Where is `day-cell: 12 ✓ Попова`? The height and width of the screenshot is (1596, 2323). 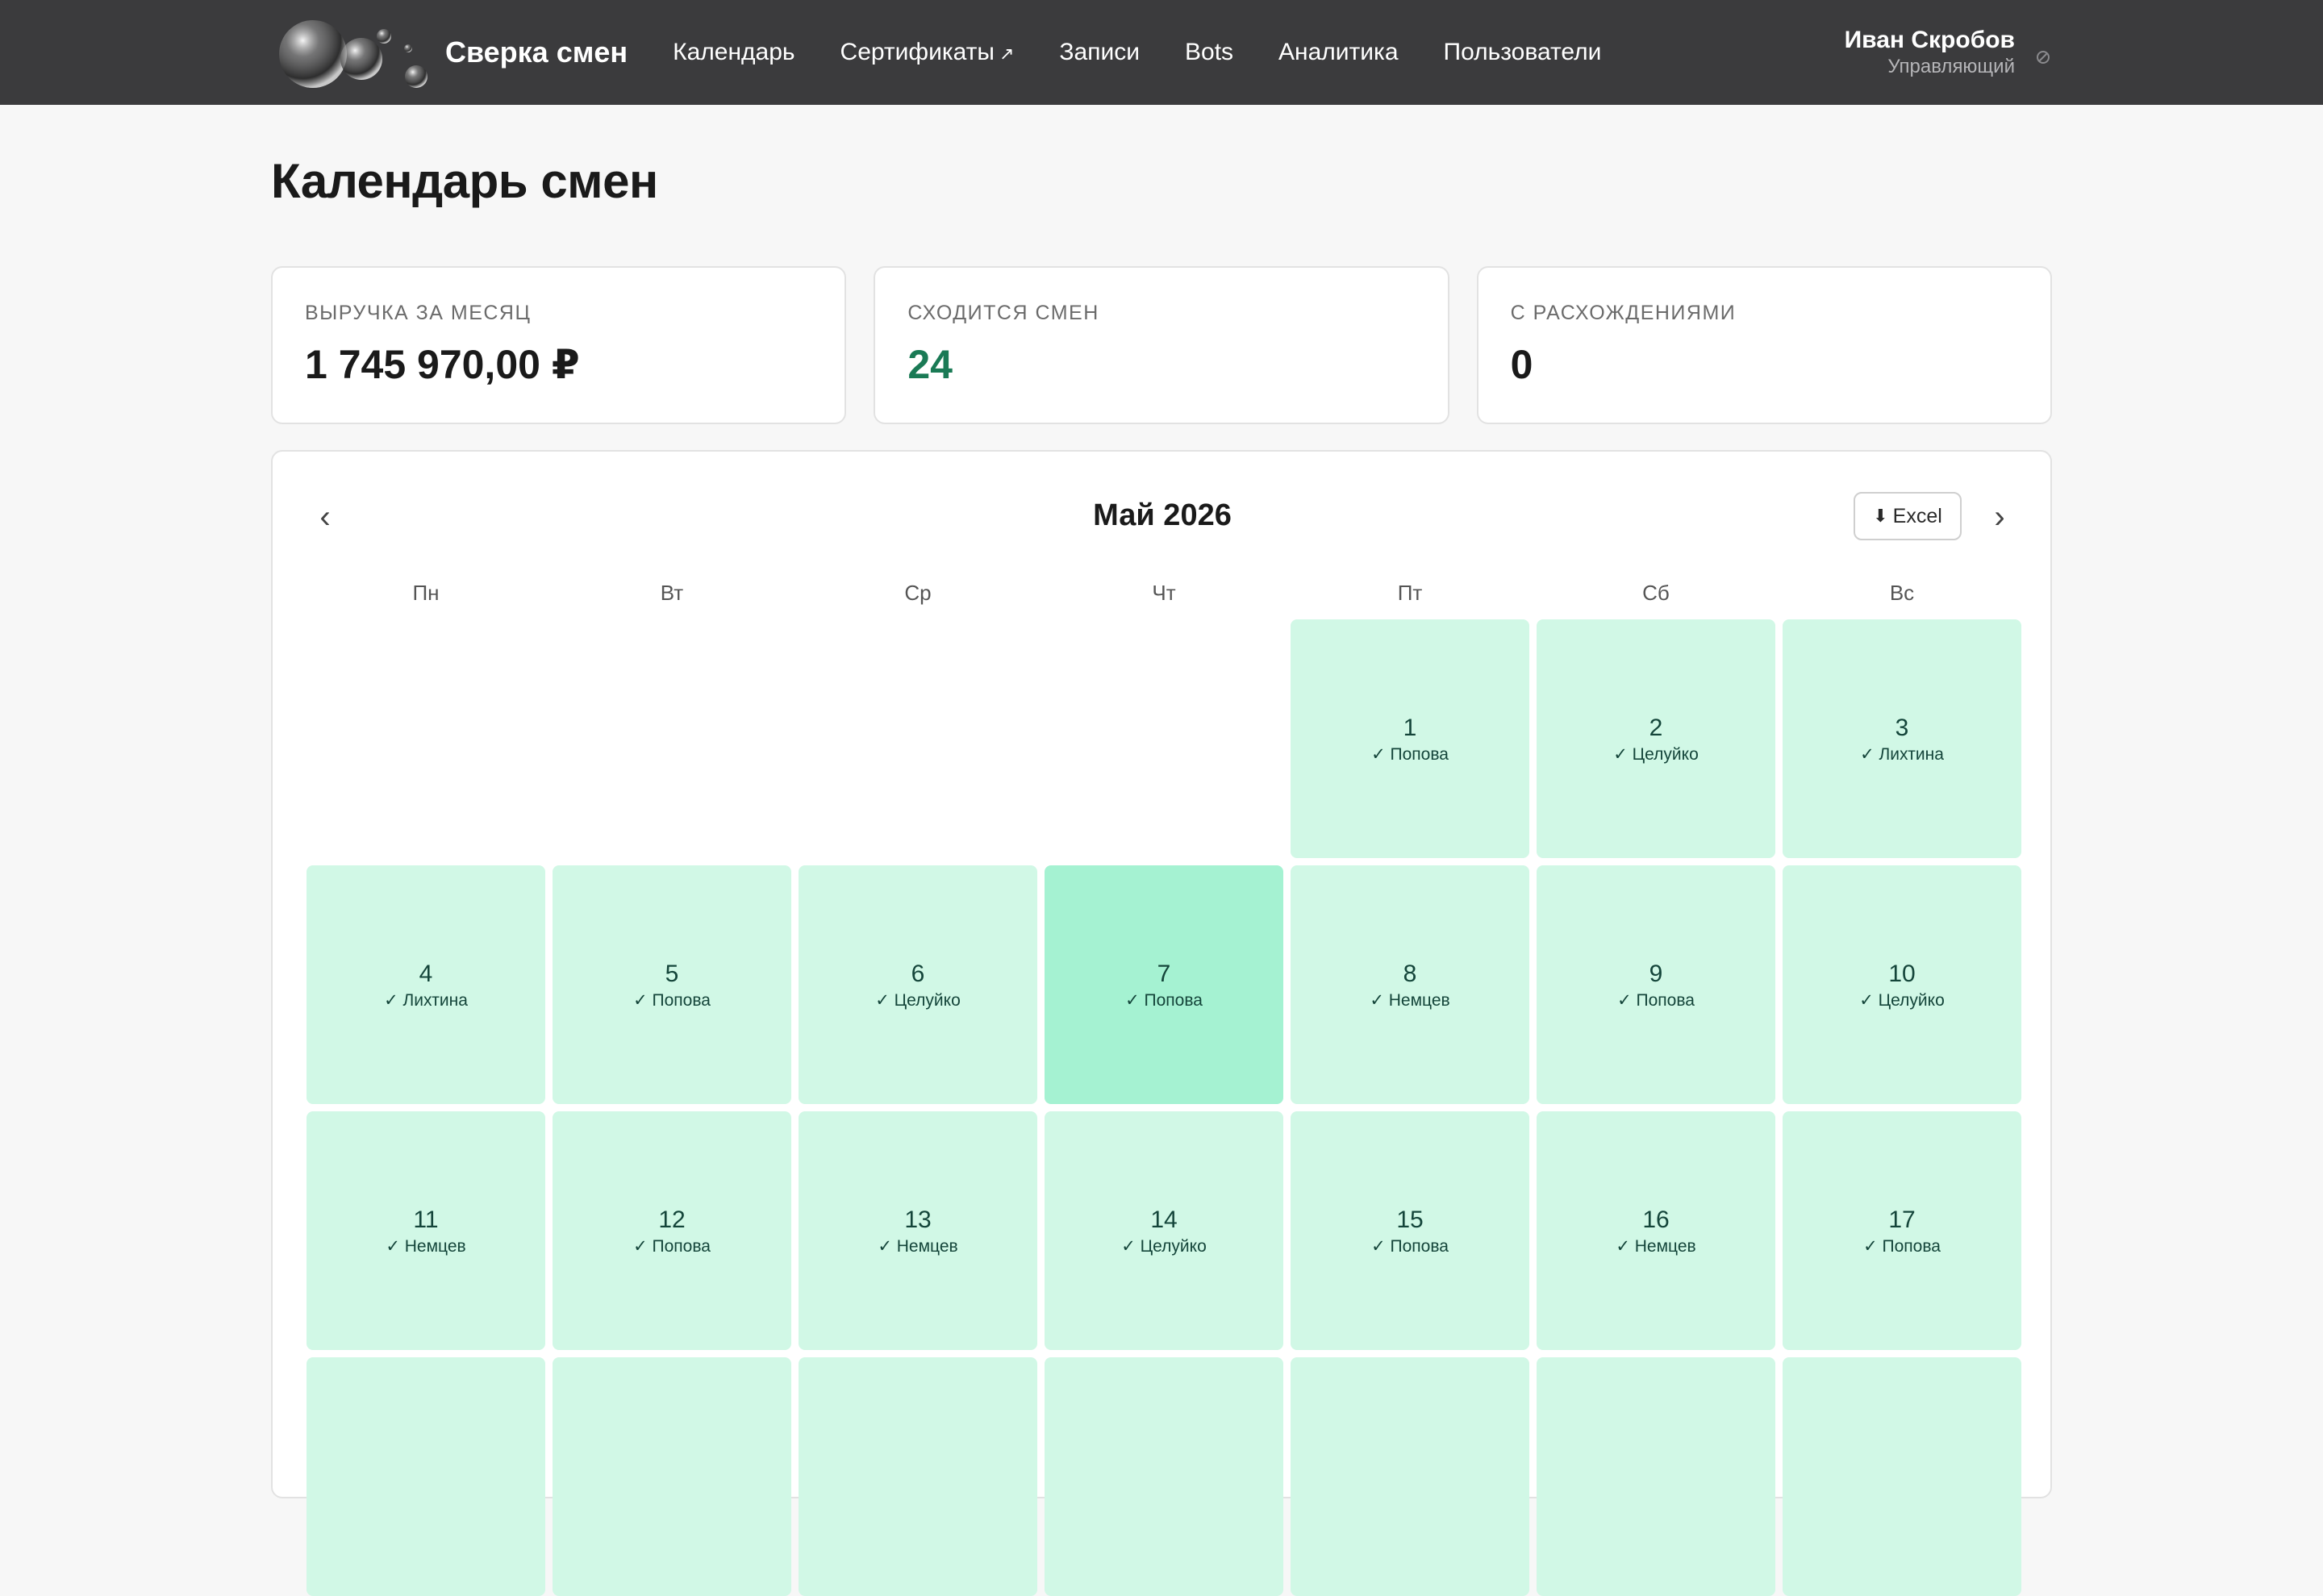 day-cell: 12 ✓ Попова is located at coordinates (672, 1231).